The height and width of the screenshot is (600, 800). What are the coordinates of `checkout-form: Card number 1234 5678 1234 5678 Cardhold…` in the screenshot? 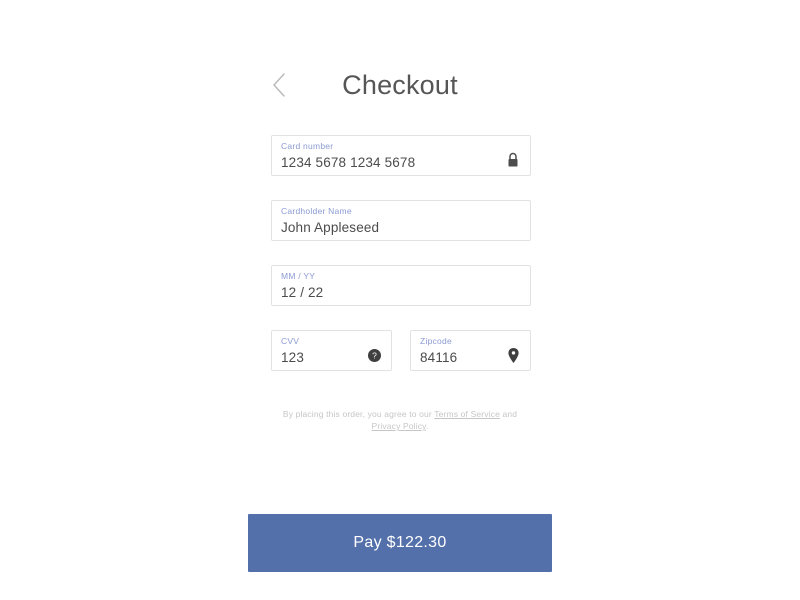 It's located at (401, 253).